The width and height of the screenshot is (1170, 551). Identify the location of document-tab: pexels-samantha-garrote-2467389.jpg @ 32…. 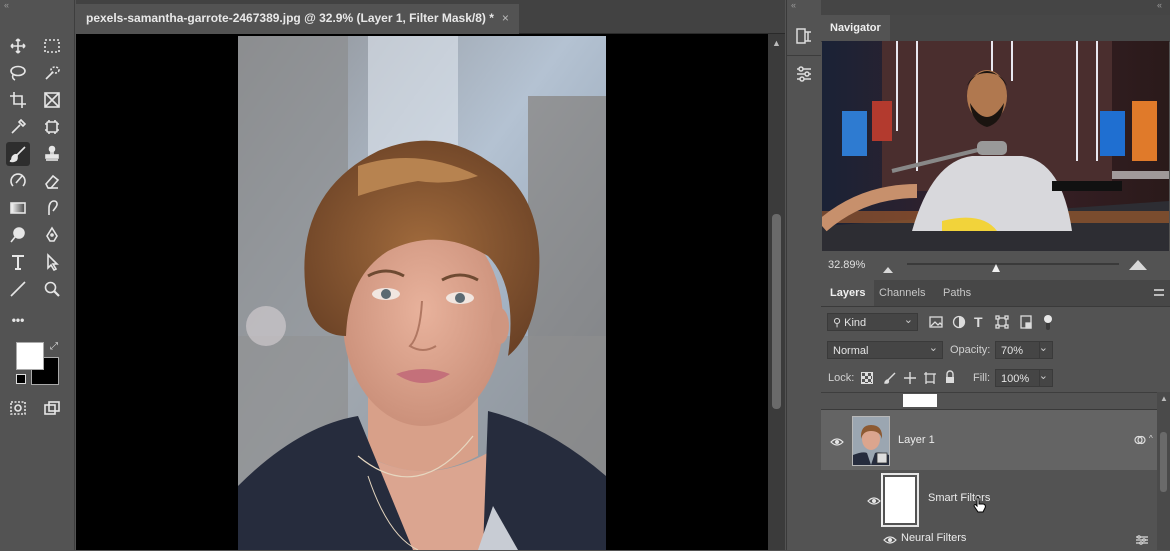
(297, 19).